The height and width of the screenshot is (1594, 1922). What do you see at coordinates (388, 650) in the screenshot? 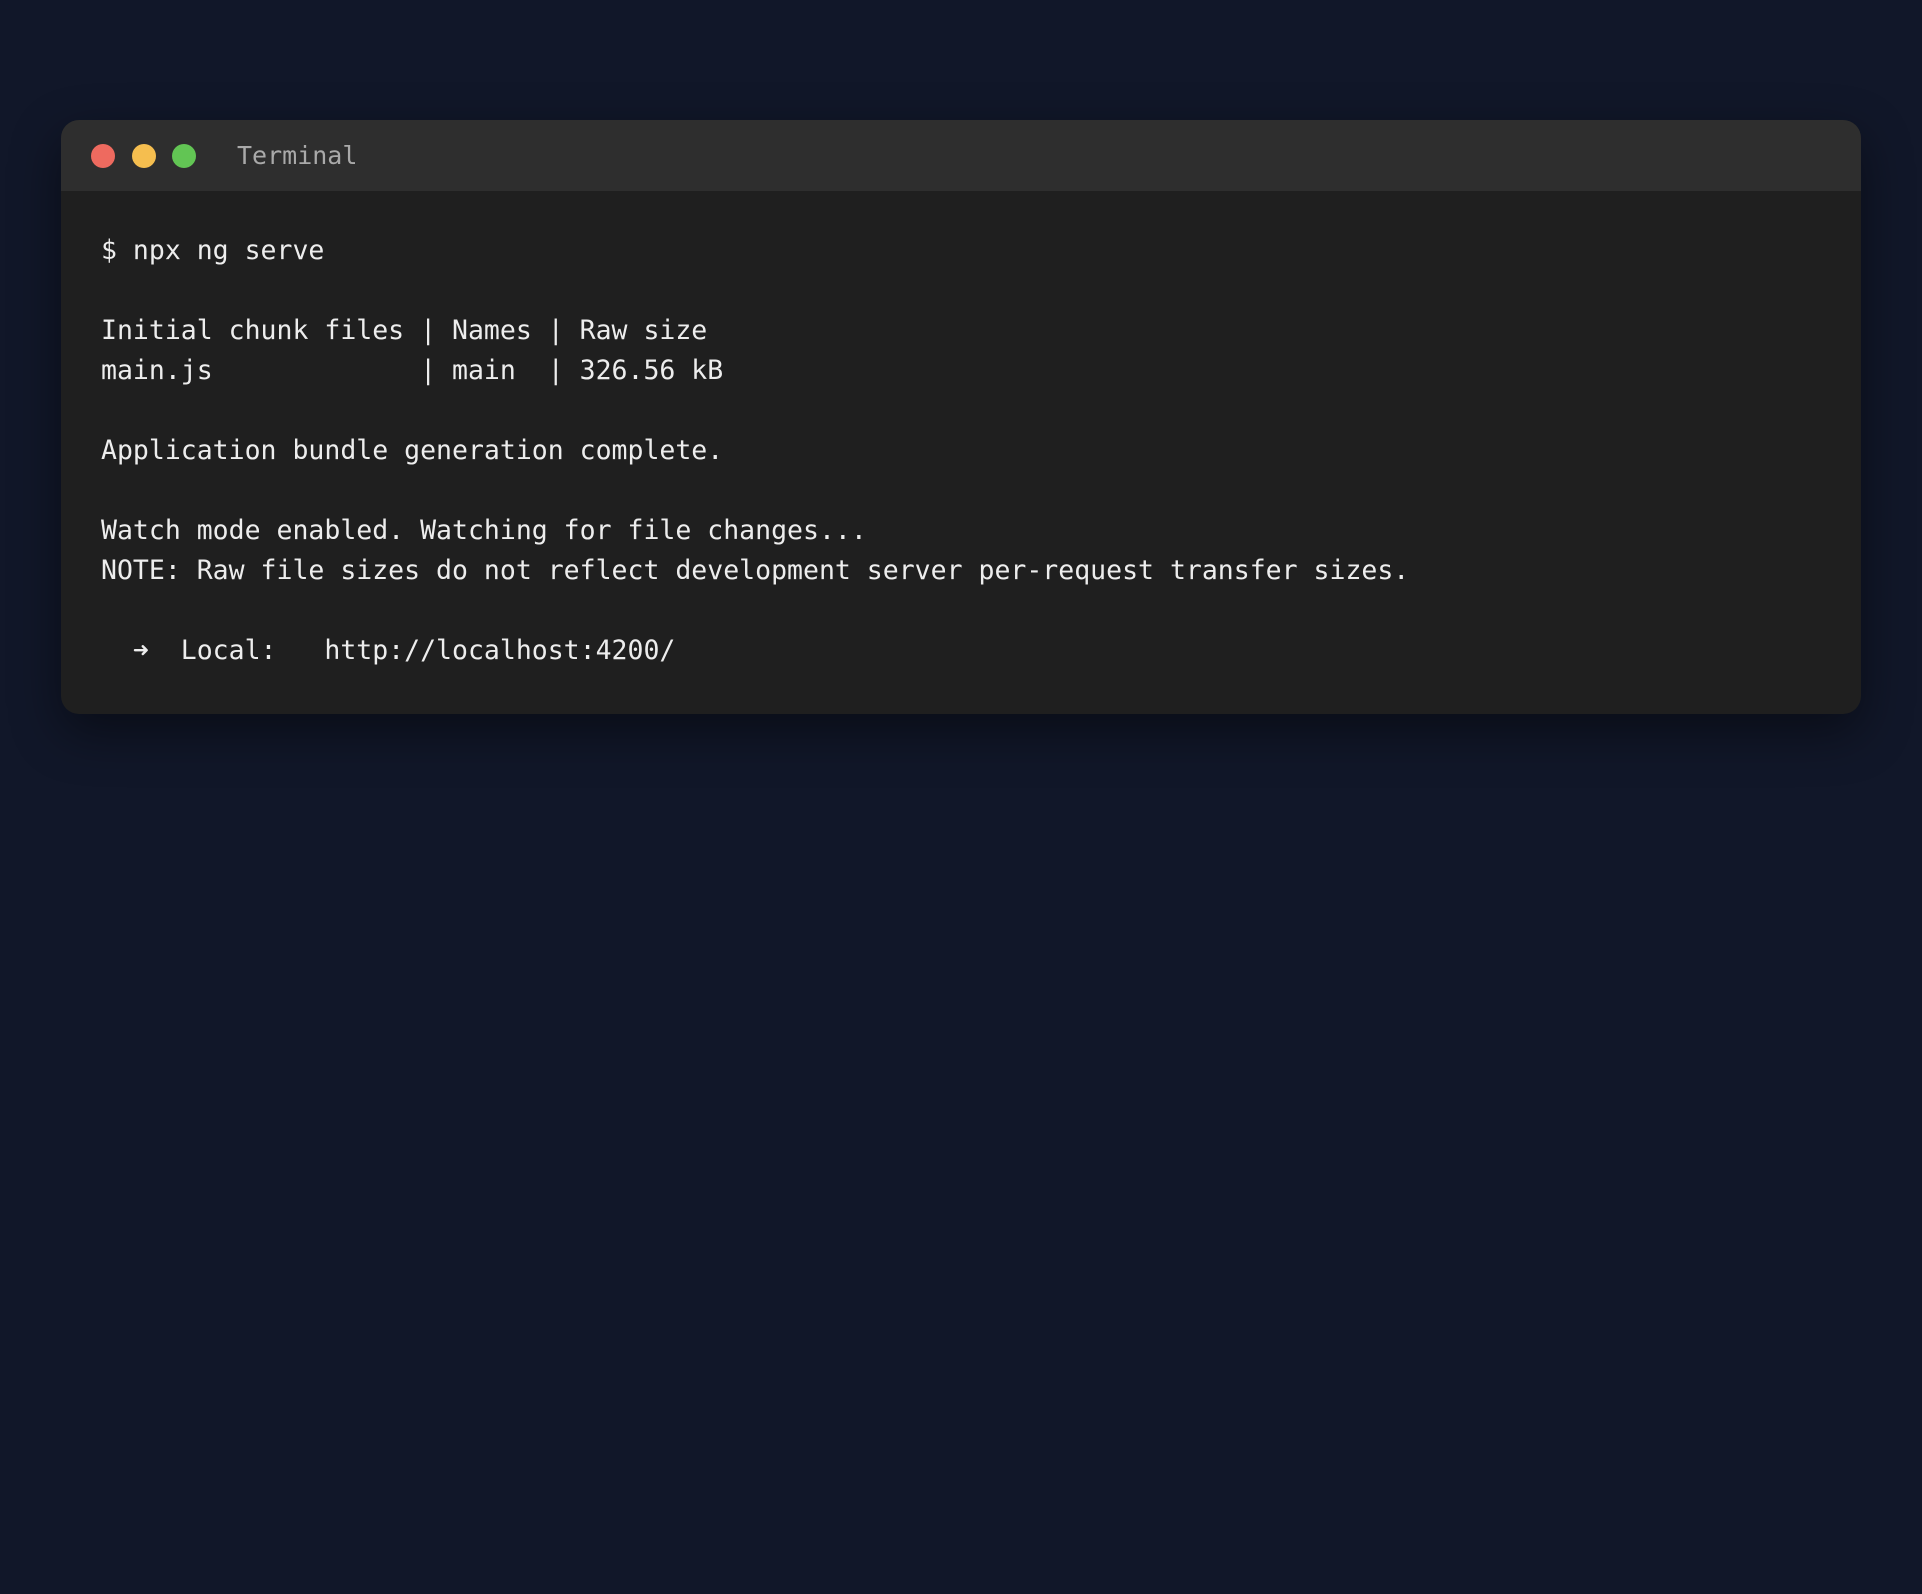
I see `local-url-line: ➜ Local: http://localhost:4200/` at bounding box center [388, 650].